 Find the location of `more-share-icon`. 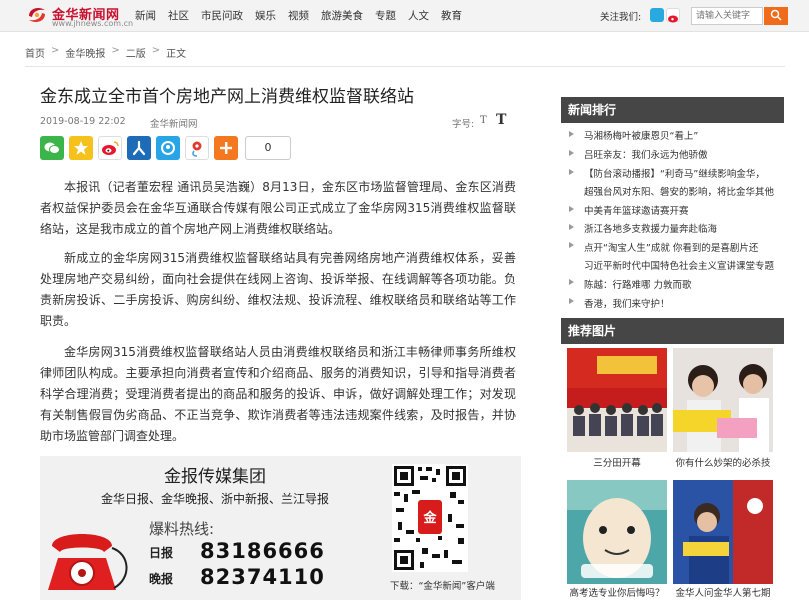

more-share-icon is located at coordinates (226, 148).